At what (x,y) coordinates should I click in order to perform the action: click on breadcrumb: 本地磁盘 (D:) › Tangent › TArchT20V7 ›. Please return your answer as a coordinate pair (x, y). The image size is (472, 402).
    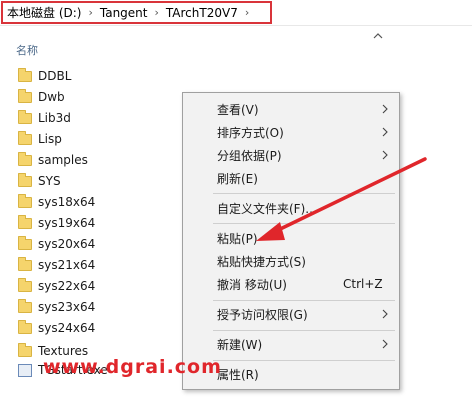
    Looking at the image, I should click on (136, 12).